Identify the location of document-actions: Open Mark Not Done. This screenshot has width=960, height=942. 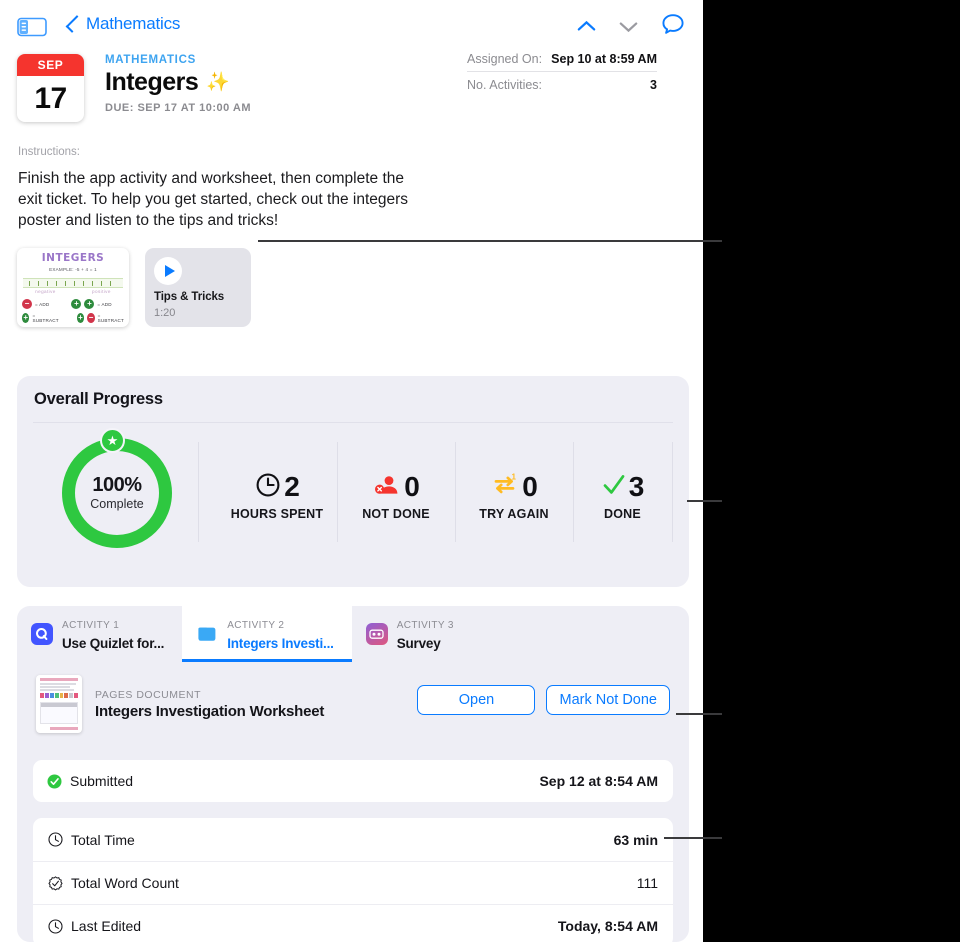
(543, 700).